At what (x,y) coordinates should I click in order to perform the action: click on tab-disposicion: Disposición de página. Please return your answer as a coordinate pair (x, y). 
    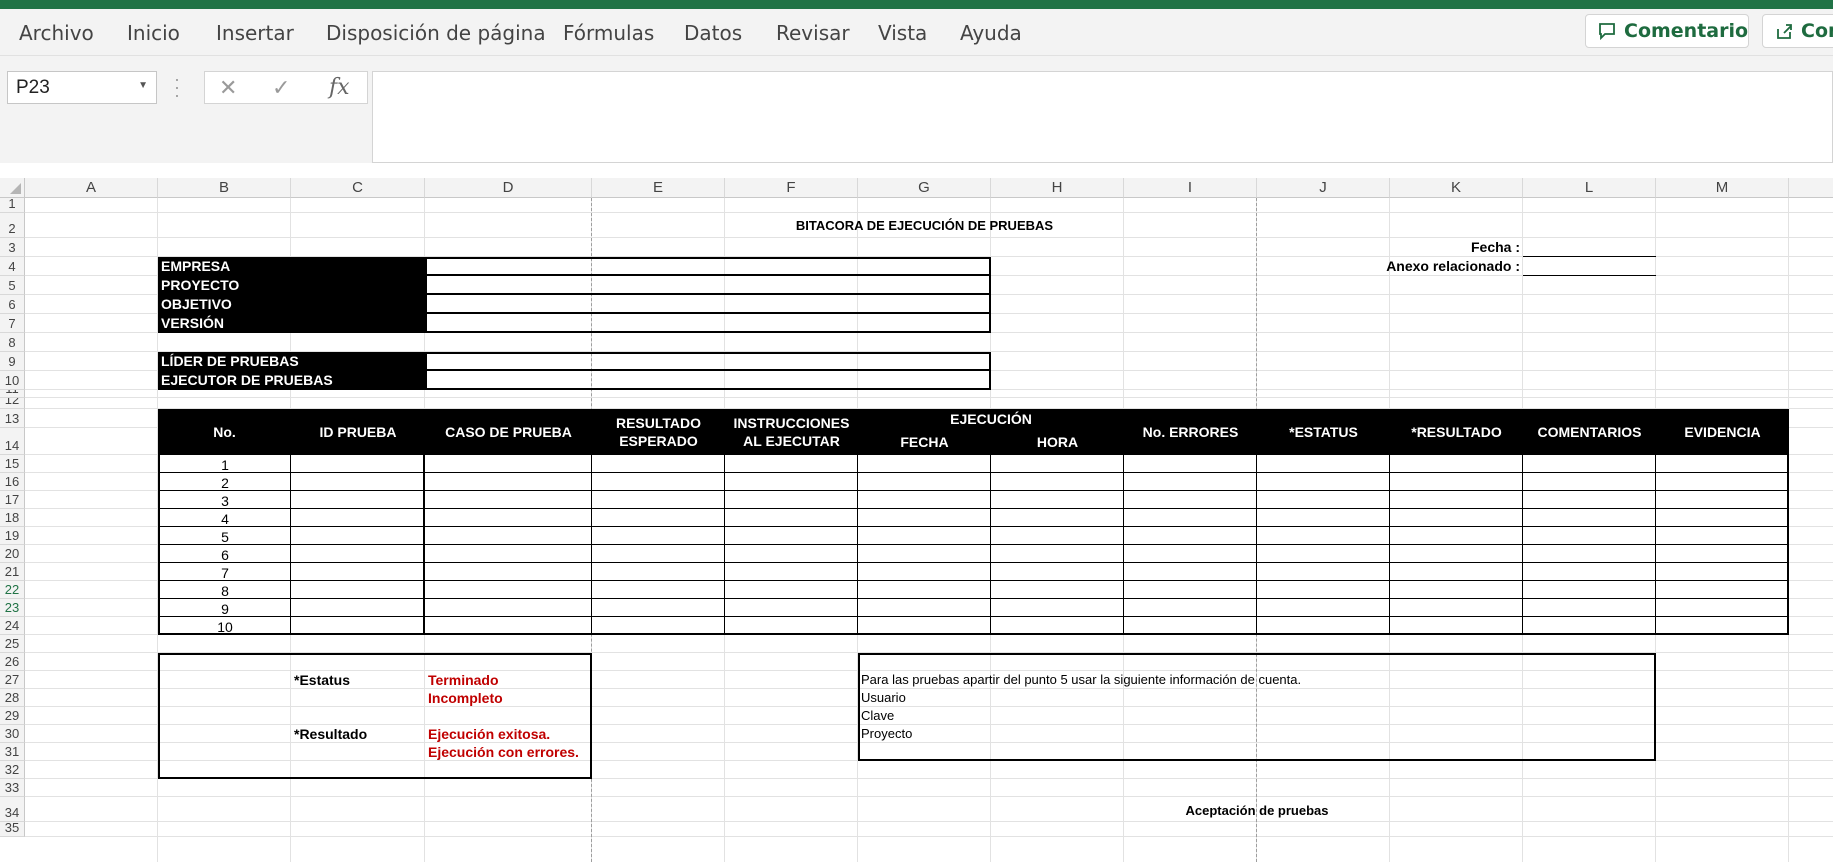
    Looking at the image, I should click on (436, 33).